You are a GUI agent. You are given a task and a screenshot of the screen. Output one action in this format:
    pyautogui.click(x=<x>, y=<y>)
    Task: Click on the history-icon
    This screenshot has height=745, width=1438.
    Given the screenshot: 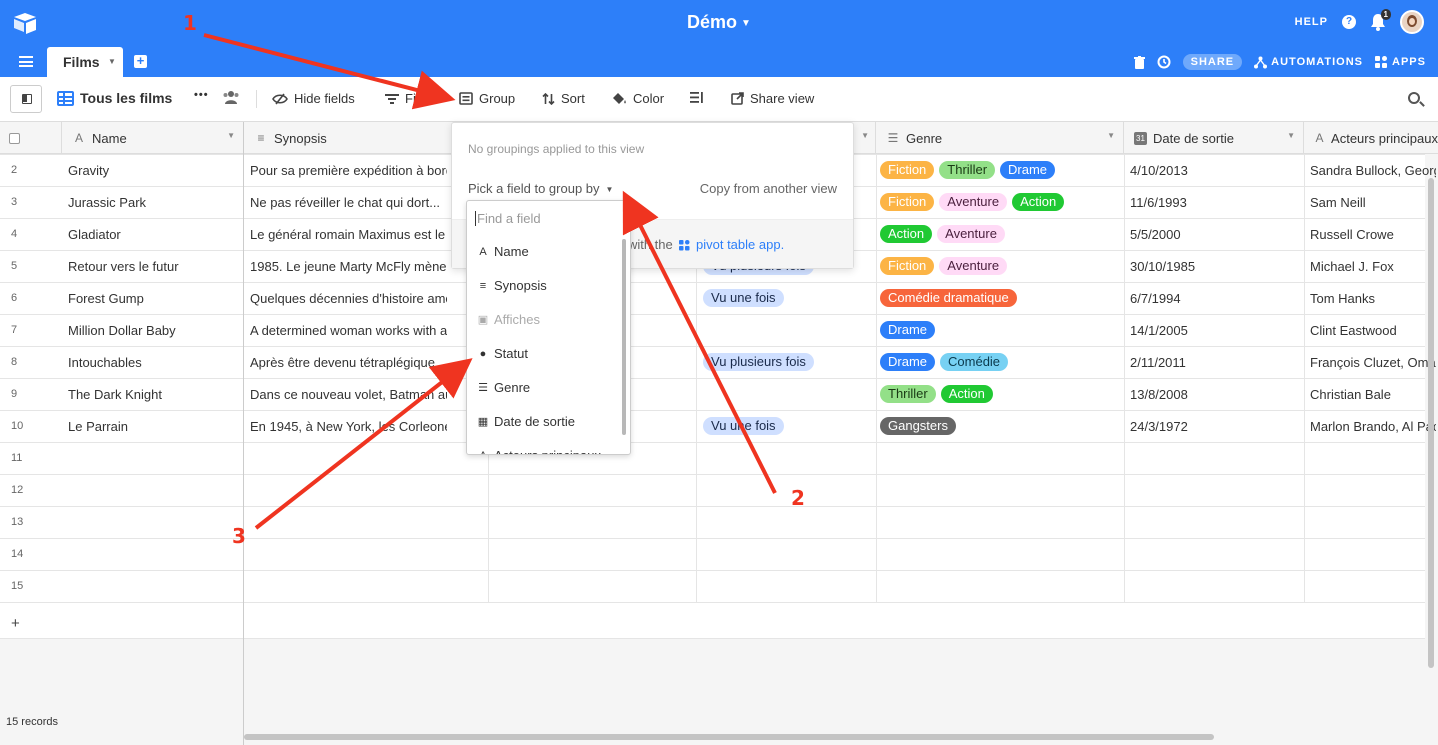 What is the action you would take?
    pyautogui.click(x=1164, y=62)
    